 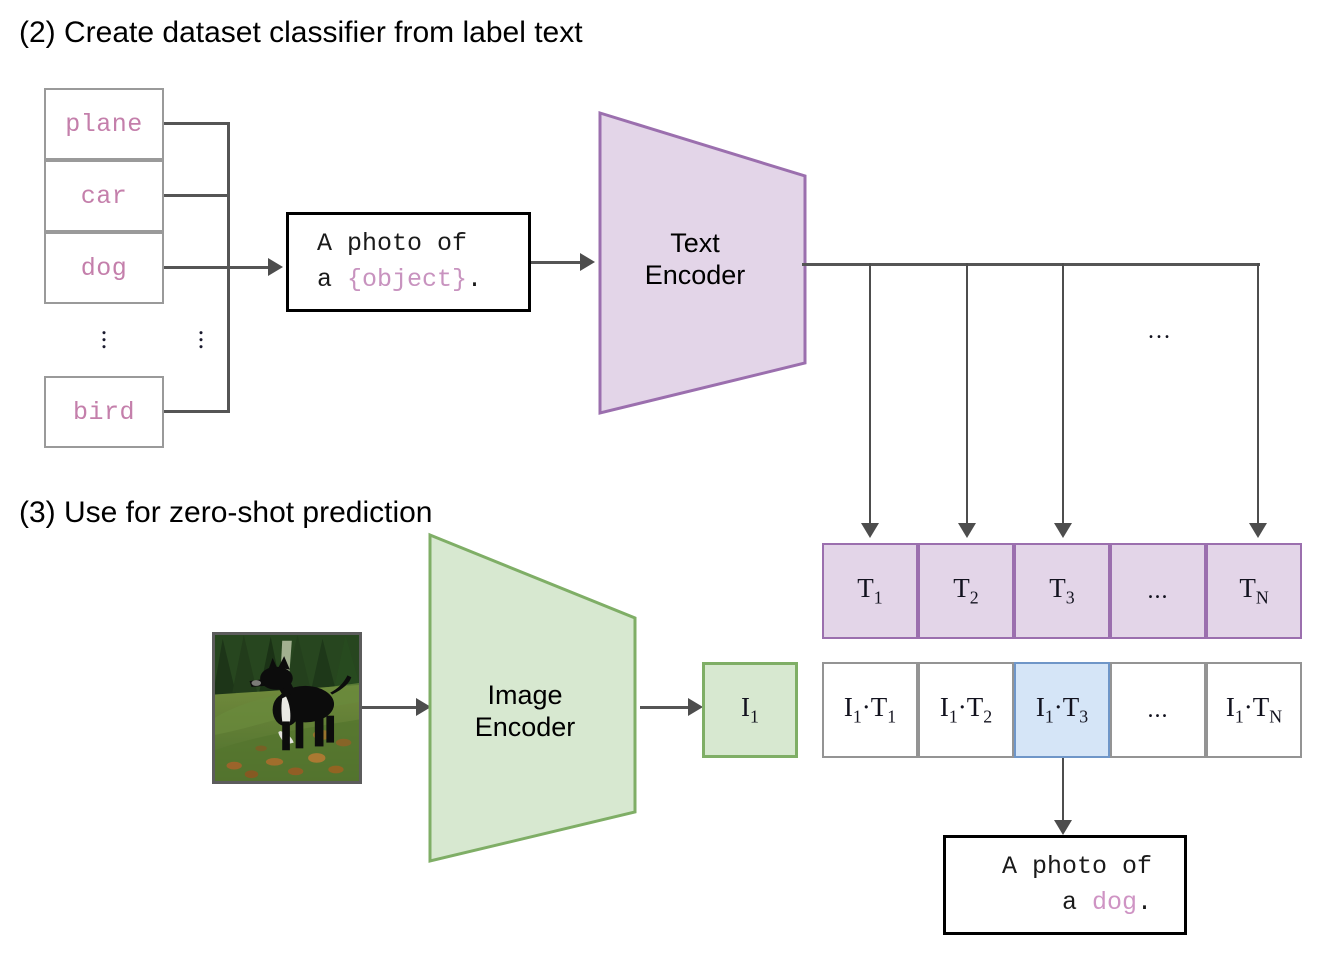 I want to click on similarity-cell-3-selected: I1·T3, so click(x=1062, y=710).